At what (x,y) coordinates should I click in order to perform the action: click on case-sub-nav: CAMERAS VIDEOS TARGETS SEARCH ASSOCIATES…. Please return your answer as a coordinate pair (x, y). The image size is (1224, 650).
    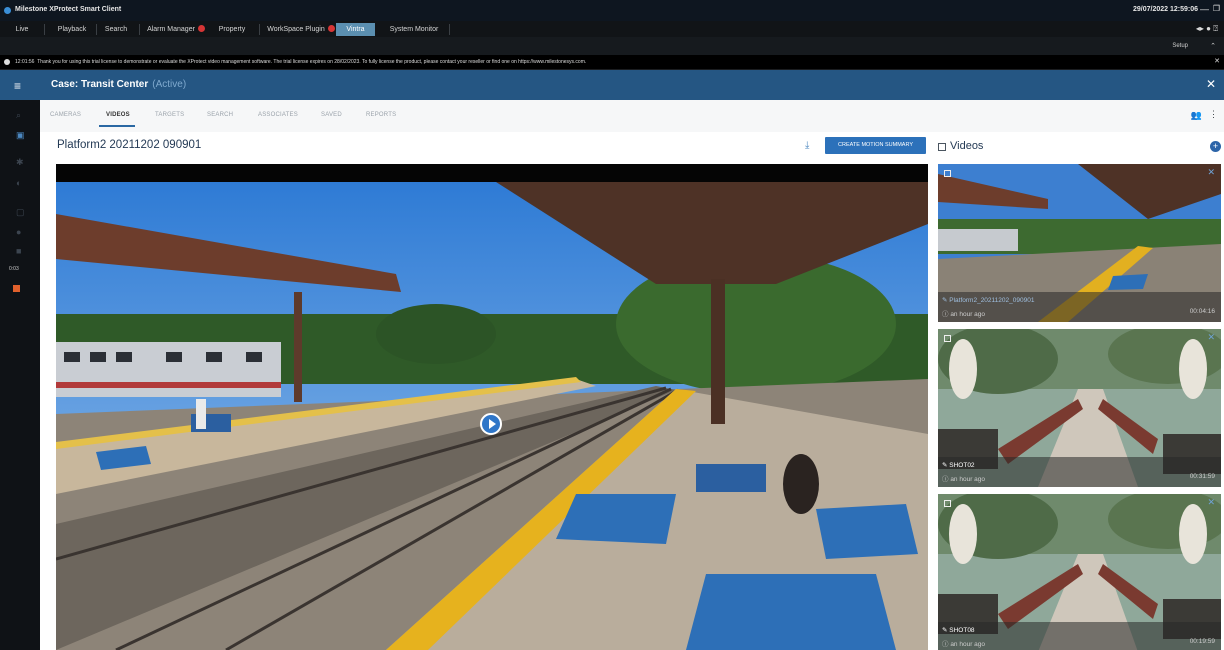
    Looking at the image, I should click on (632, 116).